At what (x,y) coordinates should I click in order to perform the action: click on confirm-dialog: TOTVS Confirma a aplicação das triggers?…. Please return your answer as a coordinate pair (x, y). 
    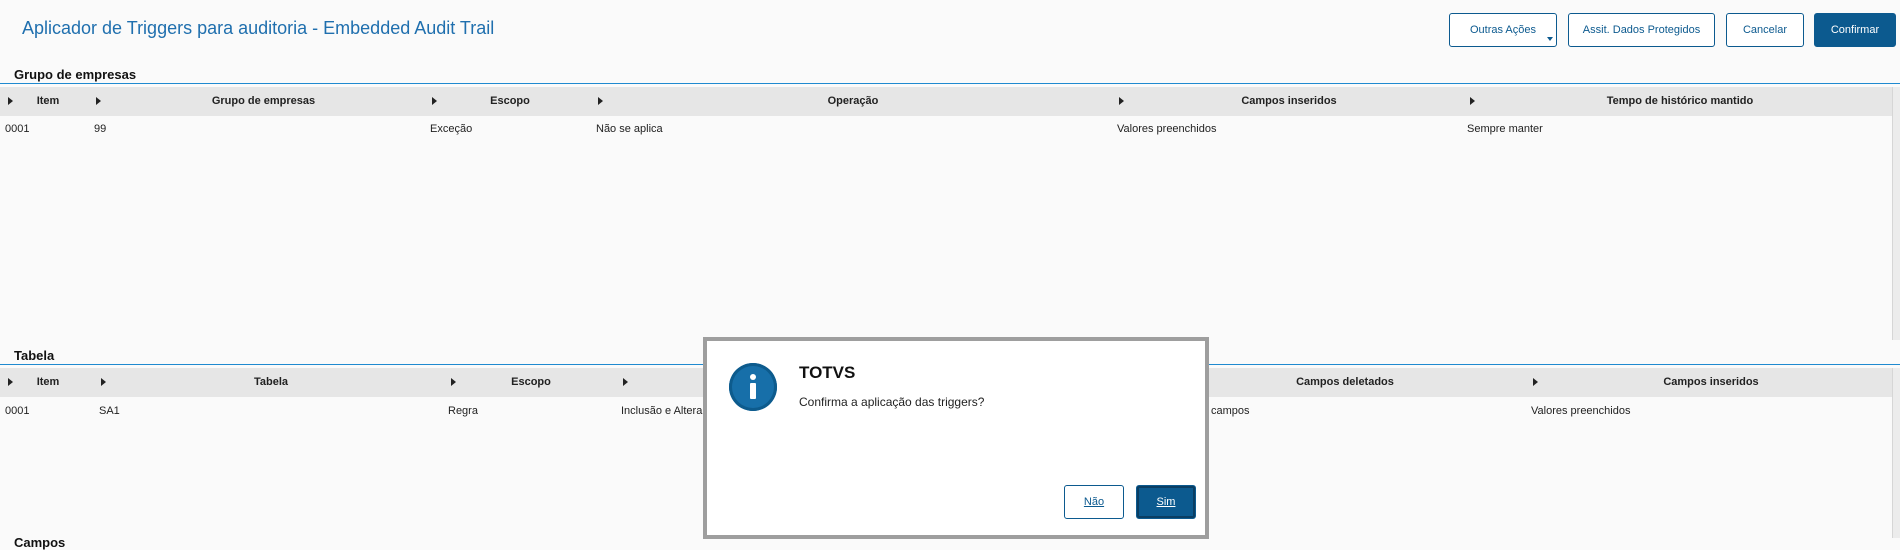
    Looking at the image, I should click on (956, 438).